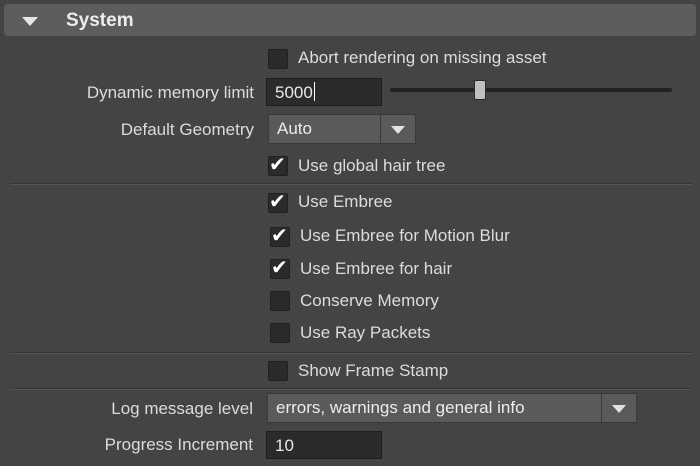  What do you see at coordinates (369, 300) in the screenshot?
I see `conserve-memory-label: Conserve Memory` at bounding box center [369, 300].